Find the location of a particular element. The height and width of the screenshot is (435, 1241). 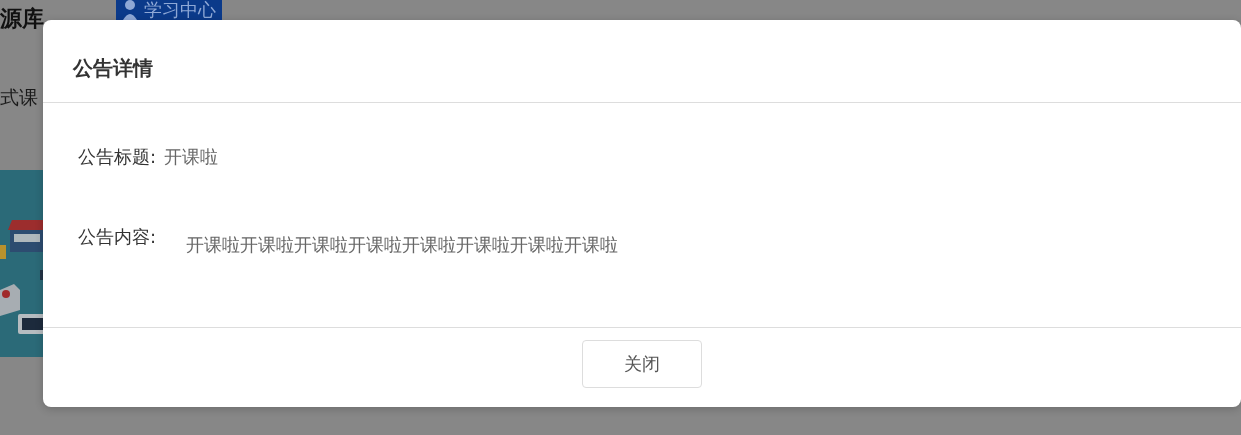

study-center-button: 学习中心 is located at coordinates (169, 10).